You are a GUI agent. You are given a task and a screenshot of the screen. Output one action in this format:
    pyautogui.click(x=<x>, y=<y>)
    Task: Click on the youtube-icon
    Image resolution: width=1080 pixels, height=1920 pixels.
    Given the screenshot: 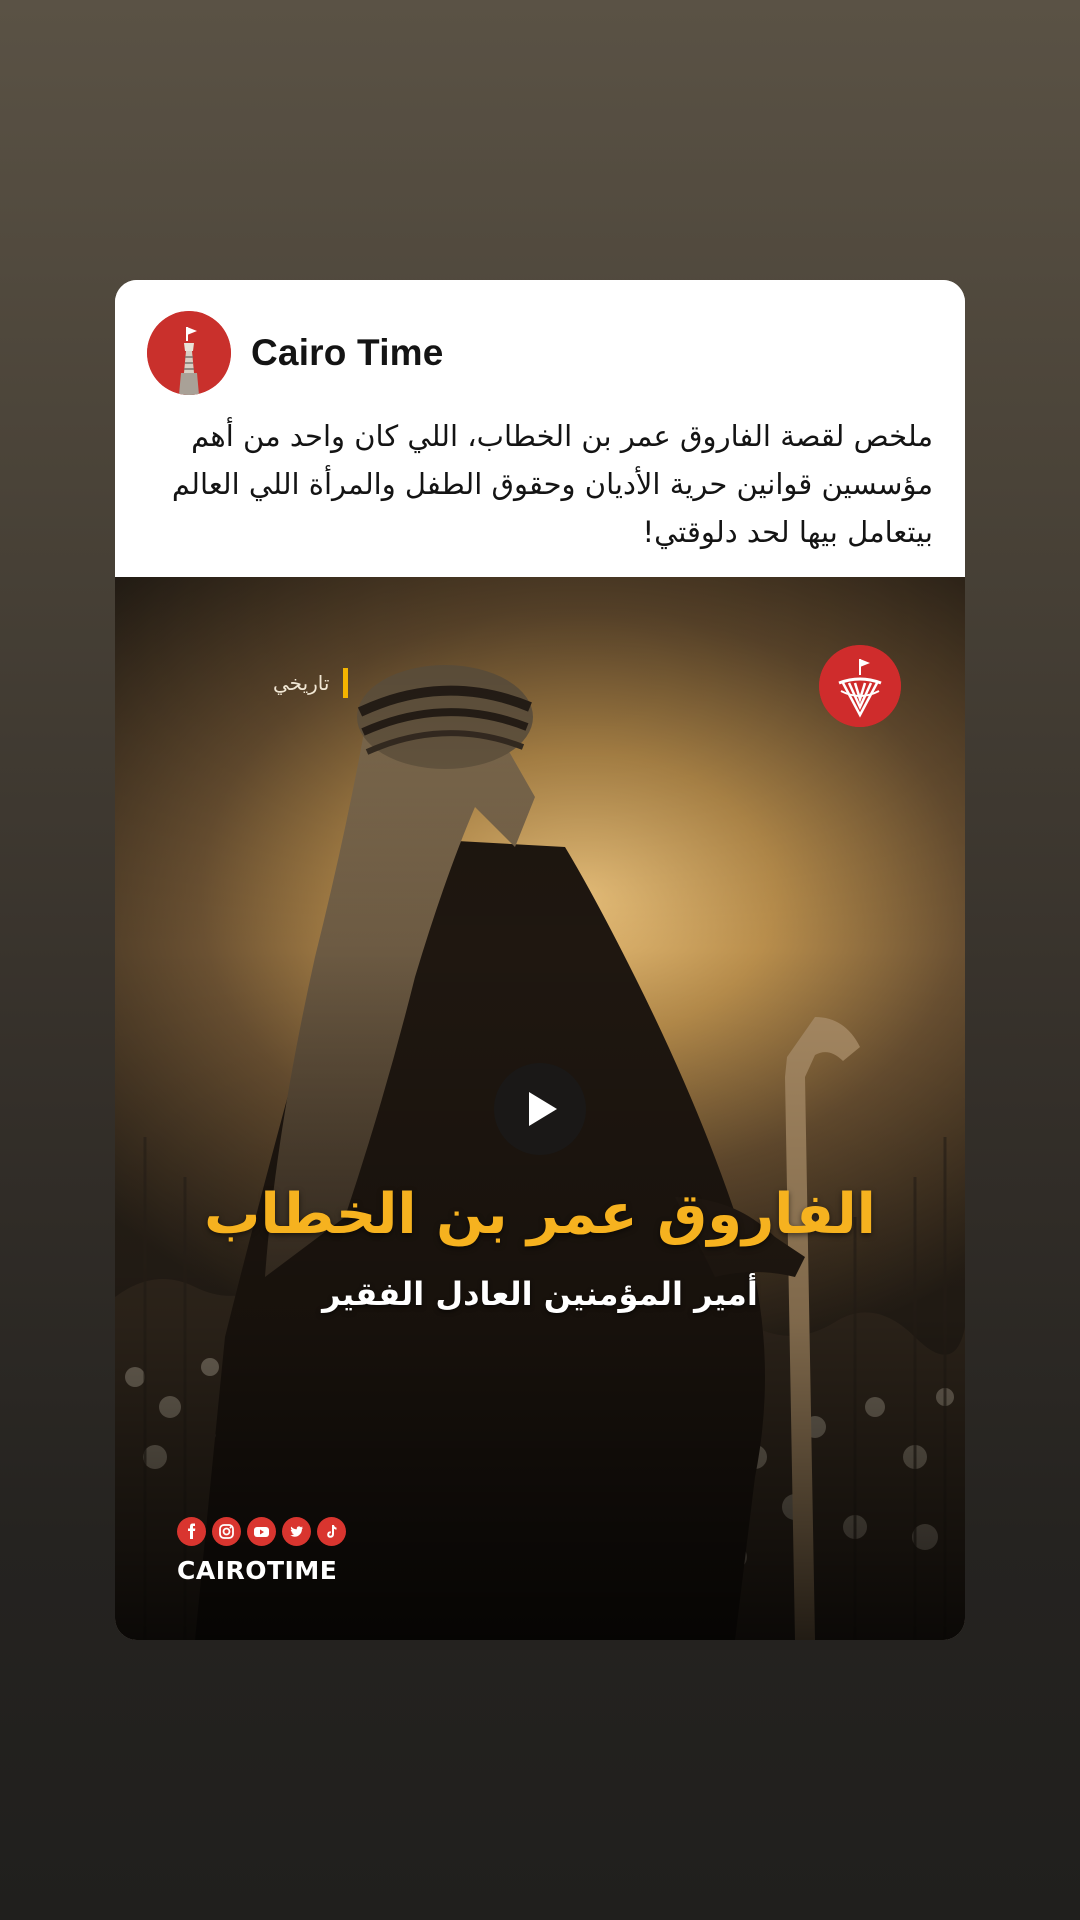 What is the action you would take?
    pyautogui.click(x=261, y=1531)
    